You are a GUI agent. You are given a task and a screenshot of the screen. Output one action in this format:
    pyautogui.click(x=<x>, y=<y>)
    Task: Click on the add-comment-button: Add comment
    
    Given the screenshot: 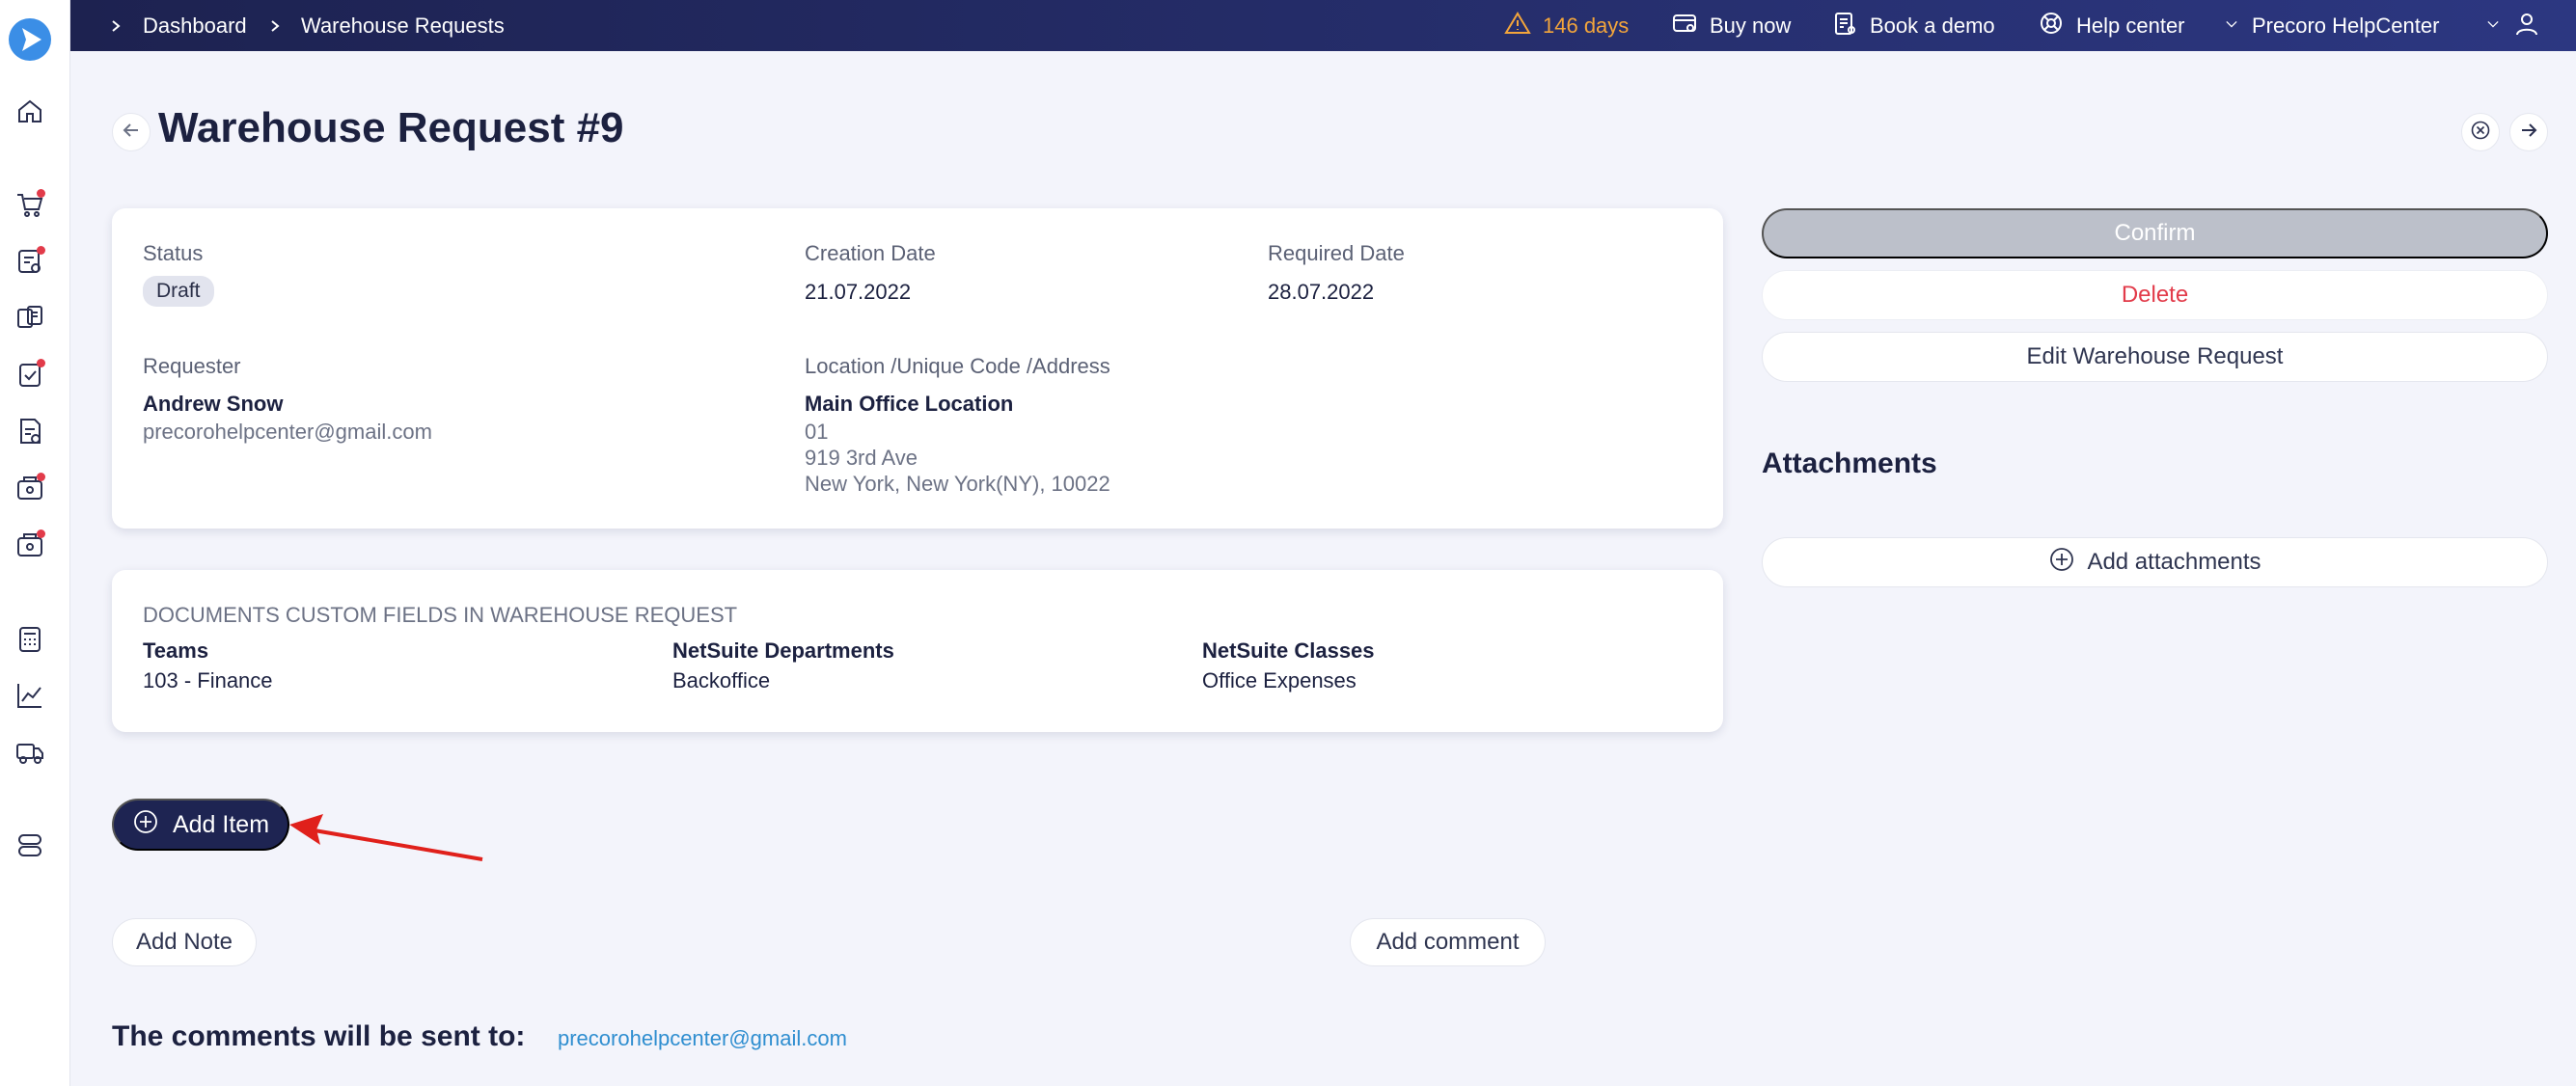 What is the action you would take?
    pyautogui.click(x=1448, y=942)
    